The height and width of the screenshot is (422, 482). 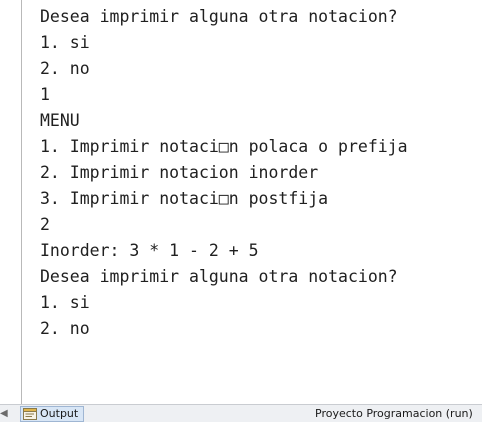 I want to click on output-tab-label: Output, so click(x=59, y=413).